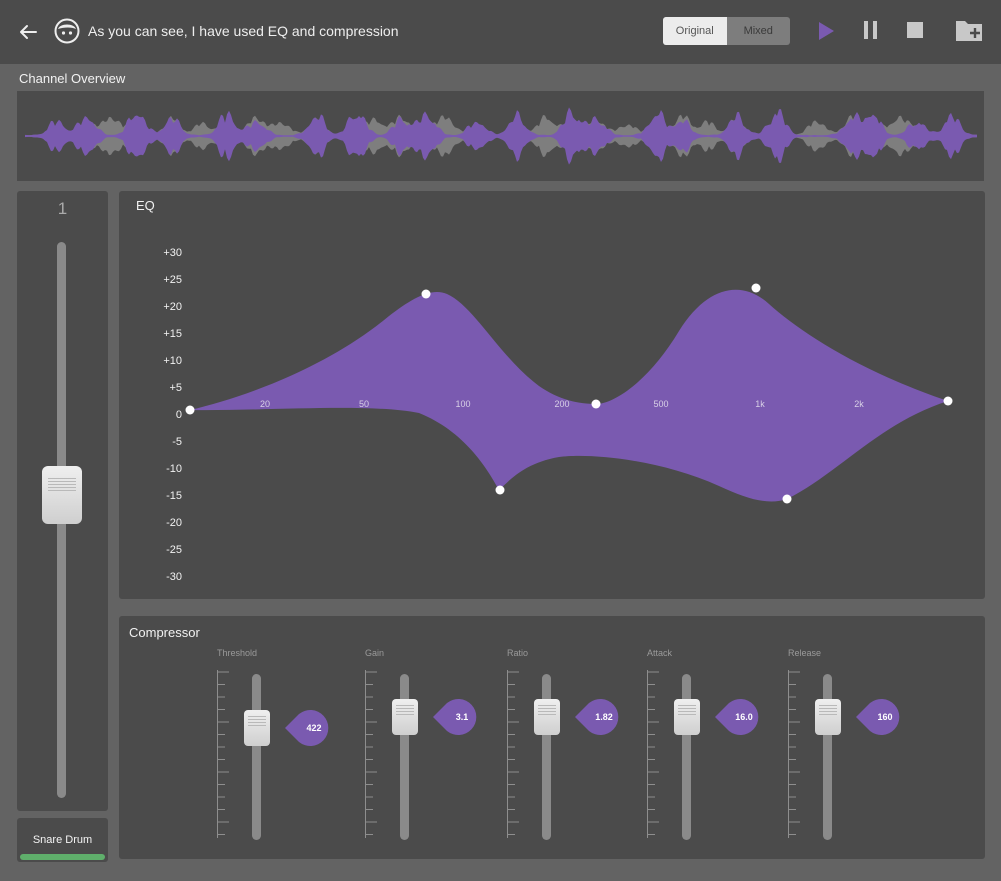 This screenshot has width=1001, height=881. What do you see at coordinates (885, 717) in the screenshot?
I see `compressor-value: 160` at bounding box center [885, 717].